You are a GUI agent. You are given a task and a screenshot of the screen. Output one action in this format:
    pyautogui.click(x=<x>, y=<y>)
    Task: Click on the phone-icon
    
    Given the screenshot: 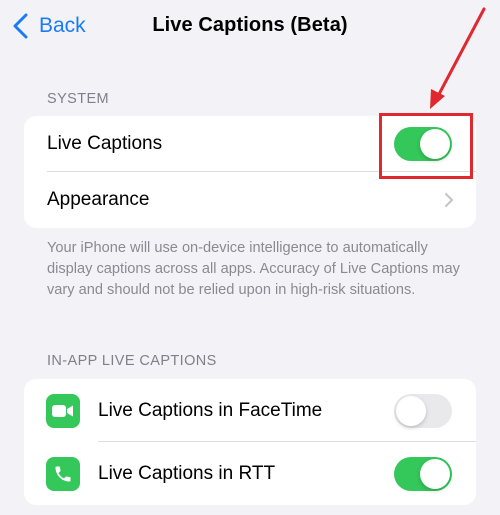 What is the action you would take?
    pyautogui.click(x=63, y=473)
    